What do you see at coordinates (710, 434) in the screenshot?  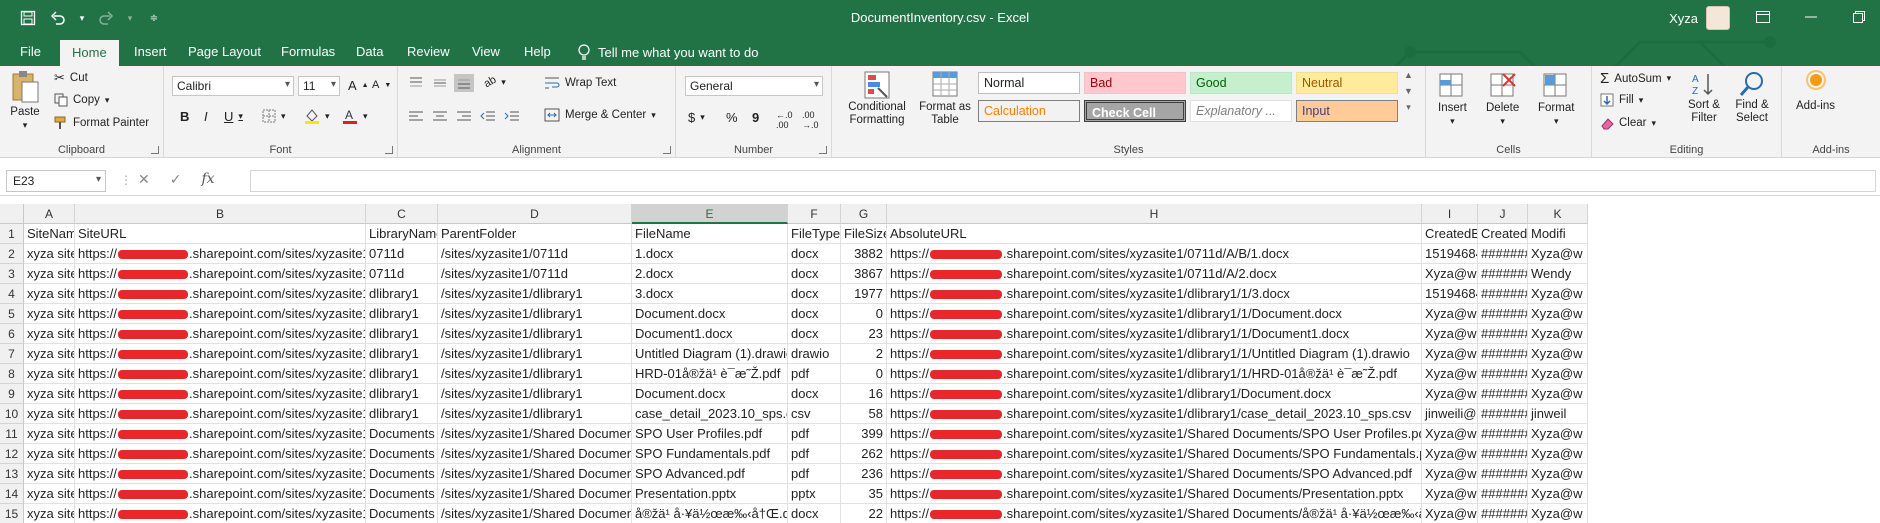 I see `table-cell: SPO User Profiles.pdf` at bounding box center [710, 434].